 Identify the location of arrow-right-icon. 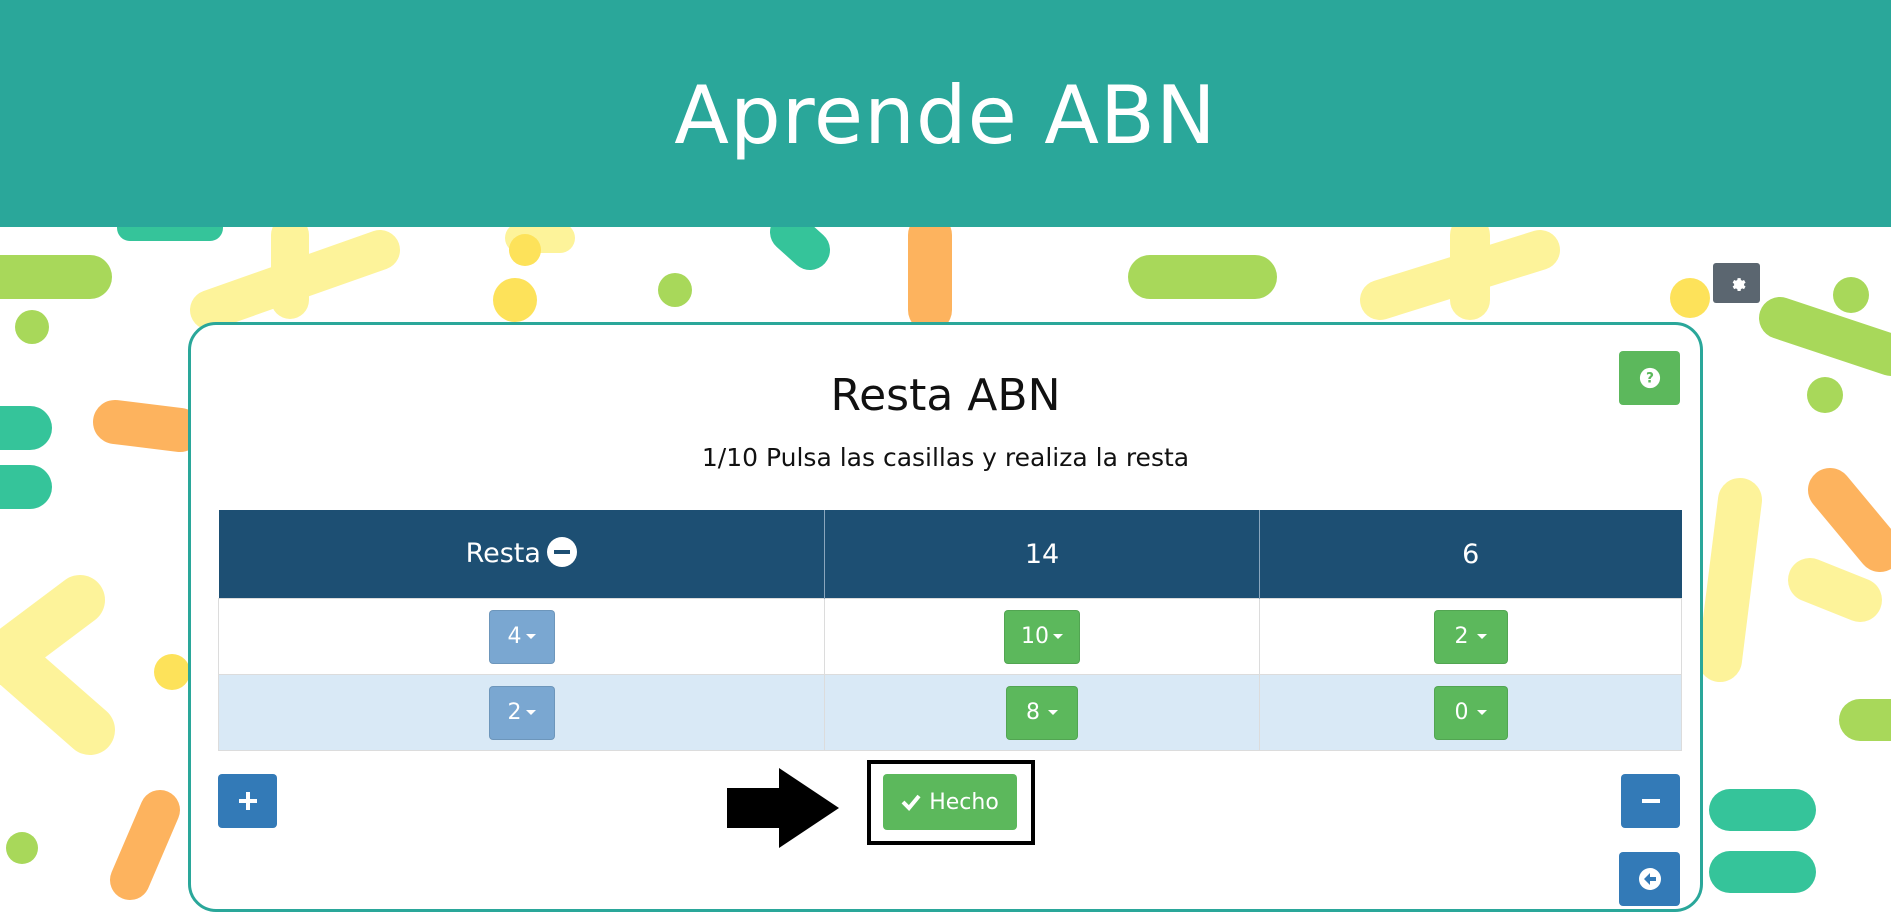
(783, 808).